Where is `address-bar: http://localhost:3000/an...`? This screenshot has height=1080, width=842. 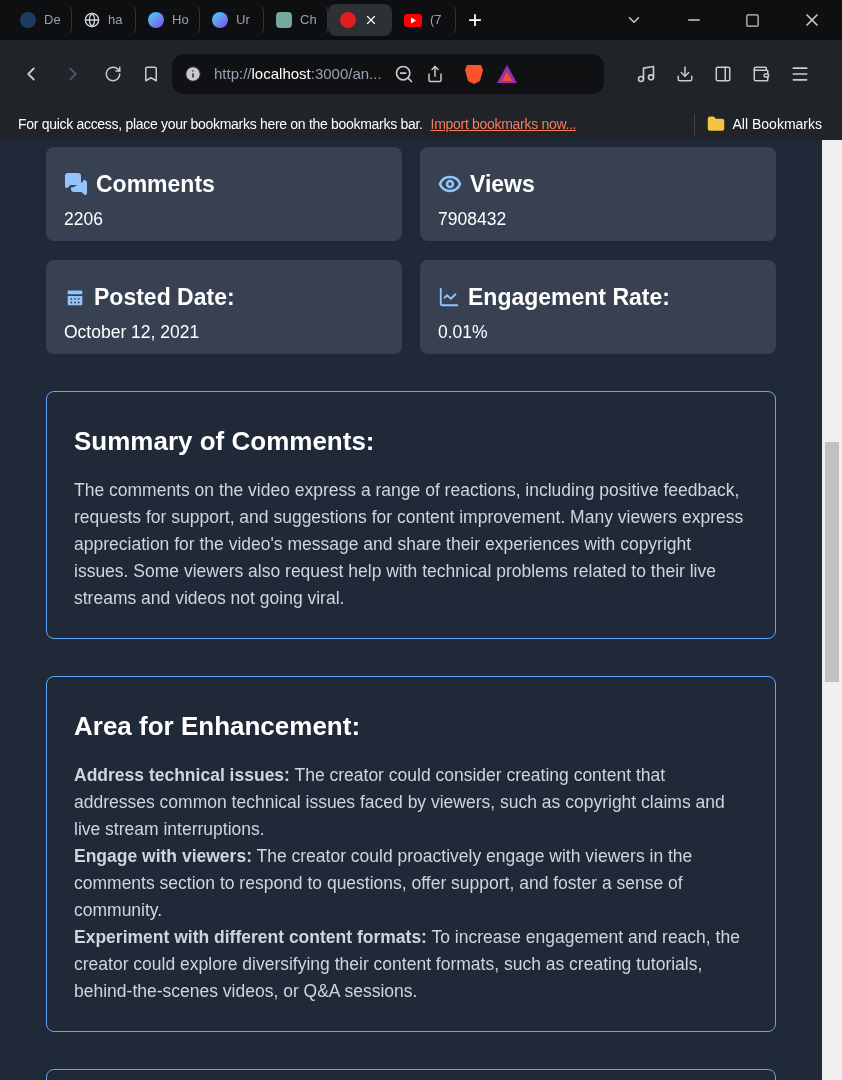
address-bar: http://localhost:3000/an... is located at coordinates (388, 74).